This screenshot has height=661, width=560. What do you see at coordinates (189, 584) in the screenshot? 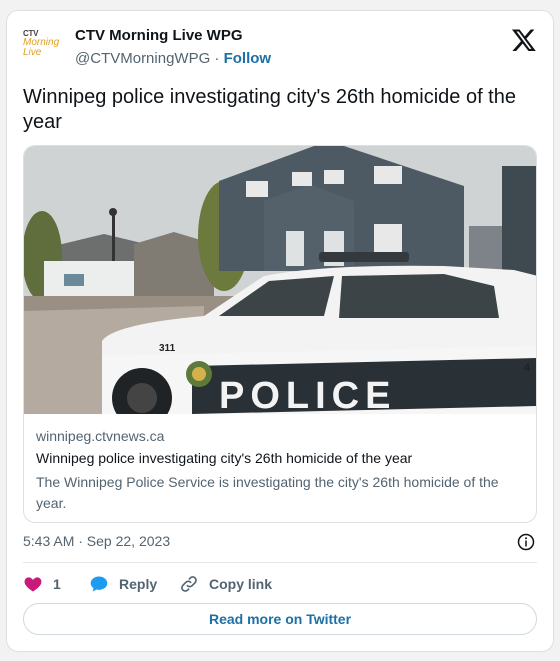
I see `link-icon` at bounding box center [189, 584].